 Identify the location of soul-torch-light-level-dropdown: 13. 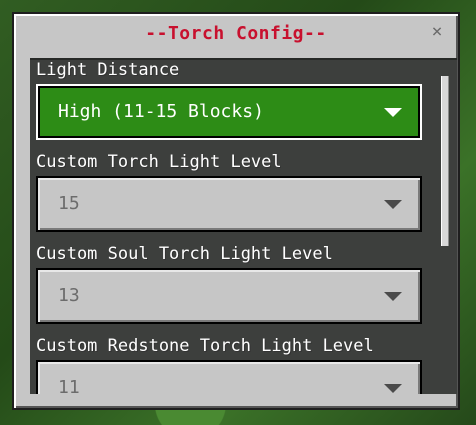
(229, 296).